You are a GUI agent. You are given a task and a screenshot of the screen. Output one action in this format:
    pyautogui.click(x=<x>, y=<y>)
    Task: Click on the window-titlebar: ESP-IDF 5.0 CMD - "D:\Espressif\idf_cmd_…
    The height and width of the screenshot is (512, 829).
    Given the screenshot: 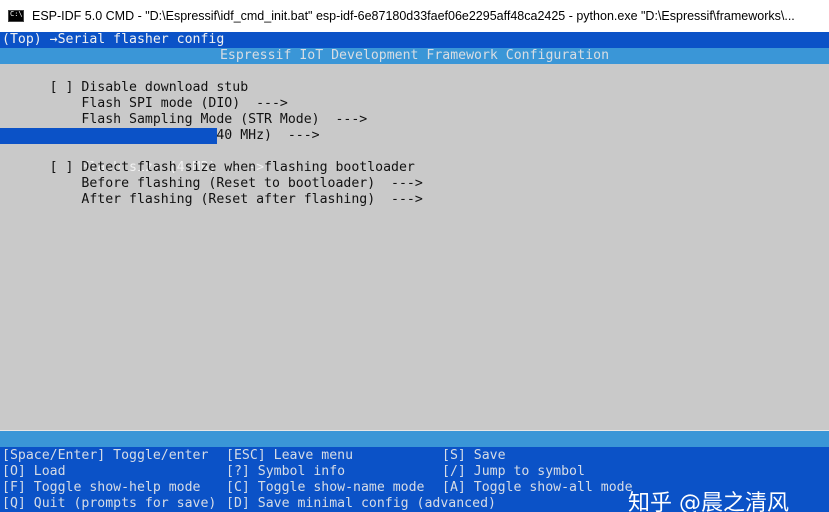 What is the action you would take?
    pyautogui.click(x=414, y=16)
    